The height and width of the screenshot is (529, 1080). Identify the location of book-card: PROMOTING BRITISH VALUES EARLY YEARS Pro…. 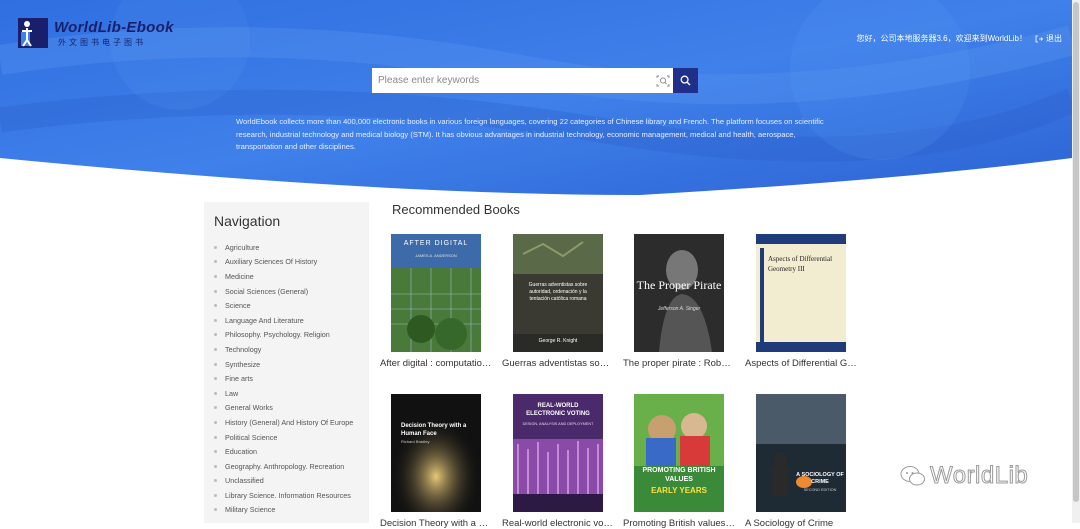
(679, 461).